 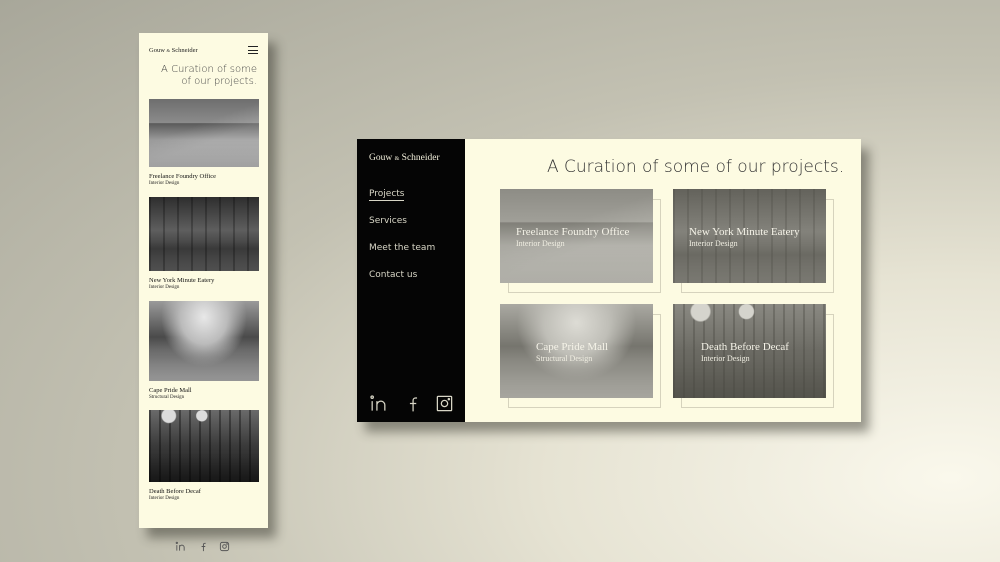 I want to click on nav-item-contact-us: Contact us, so click(x=402, y=282).